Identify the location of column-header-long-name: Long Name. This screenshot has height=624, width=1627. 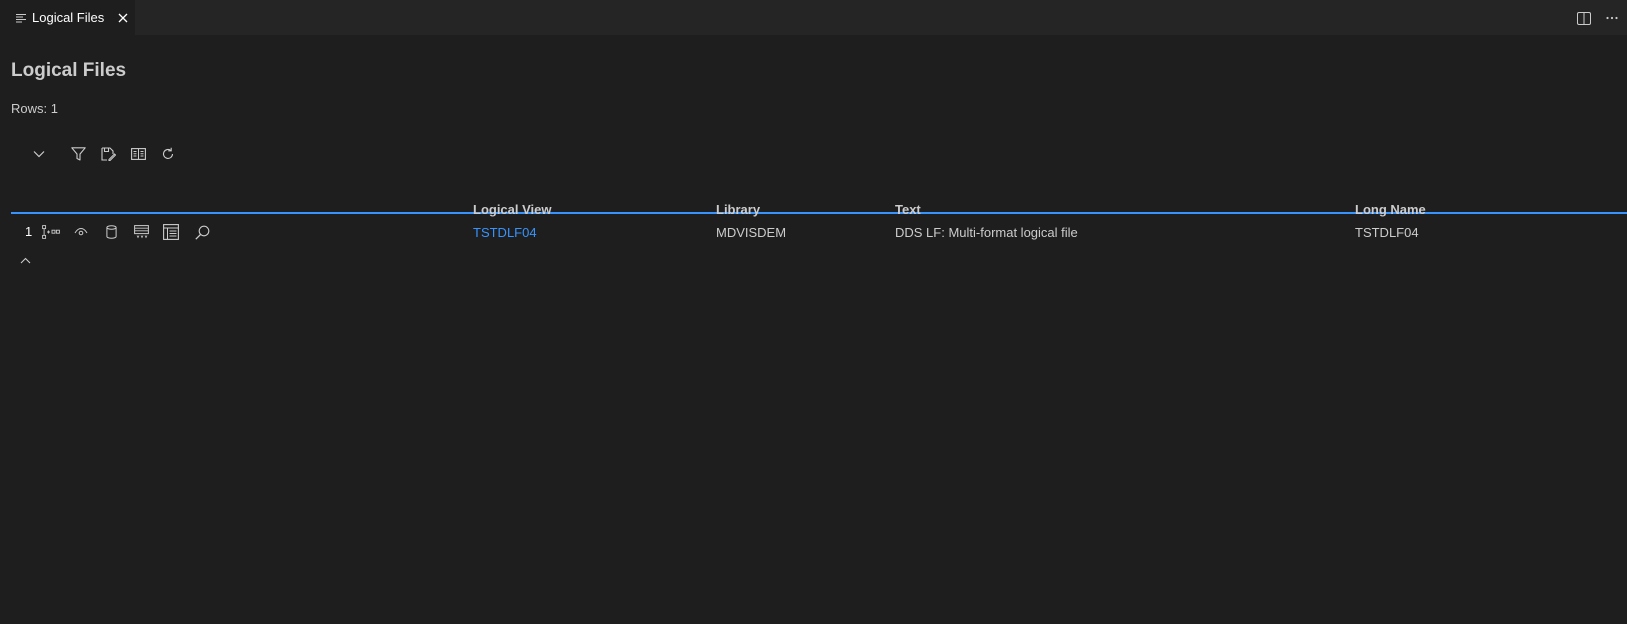
(1390, 209).